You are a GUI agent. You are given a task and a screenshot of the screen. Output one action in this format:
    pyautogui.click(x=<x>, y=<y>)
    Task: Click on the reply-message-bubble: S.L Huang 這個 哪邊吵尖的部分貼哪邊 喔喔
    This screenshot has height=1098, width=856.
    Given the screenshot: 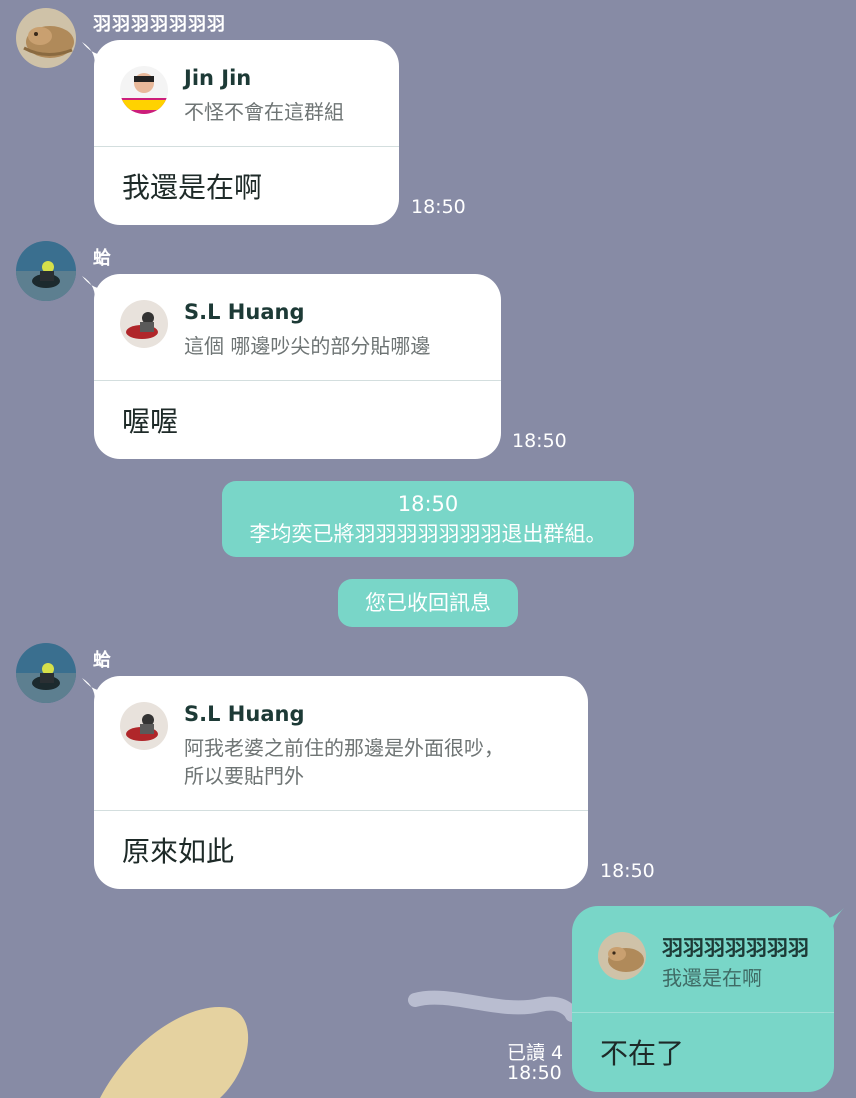 What is the action you would take?
    pyautogui.click(x=297, y=366)
    